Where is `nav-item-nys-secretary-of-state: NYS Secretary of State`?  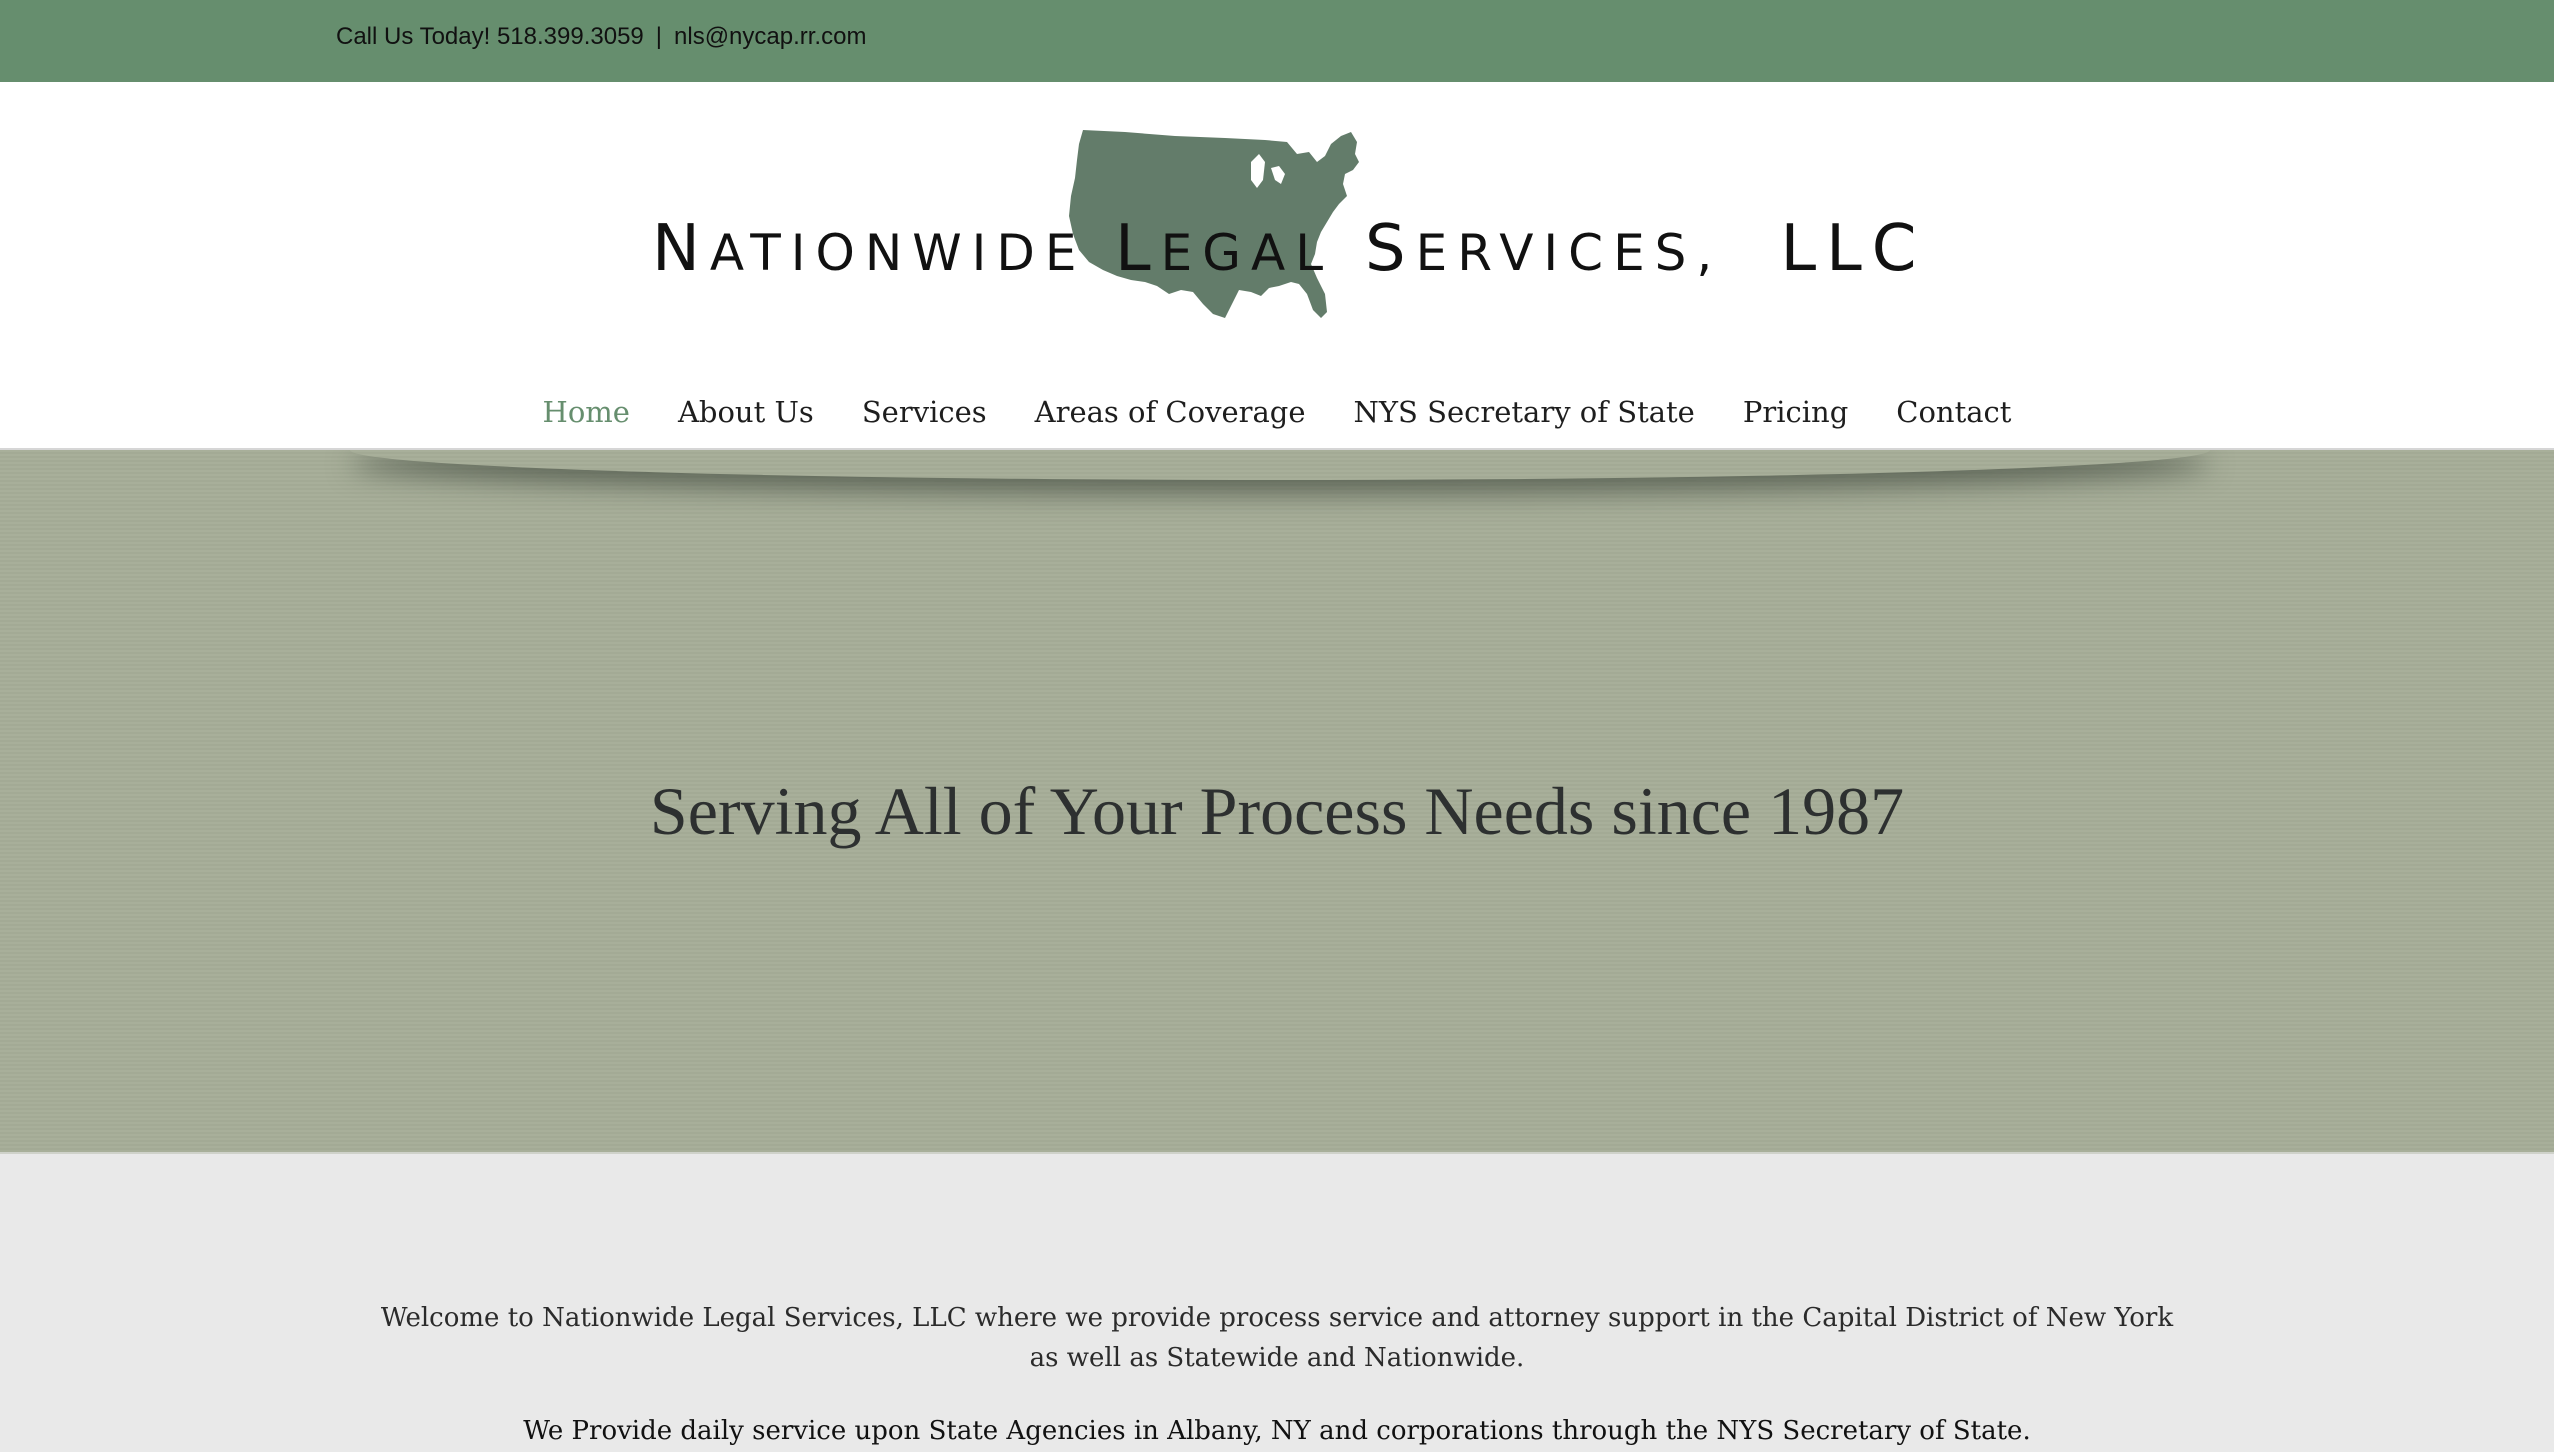
nav-item-nys-secretary-of-state: NYS Secretary of State is located at coordinates (1524, 412).